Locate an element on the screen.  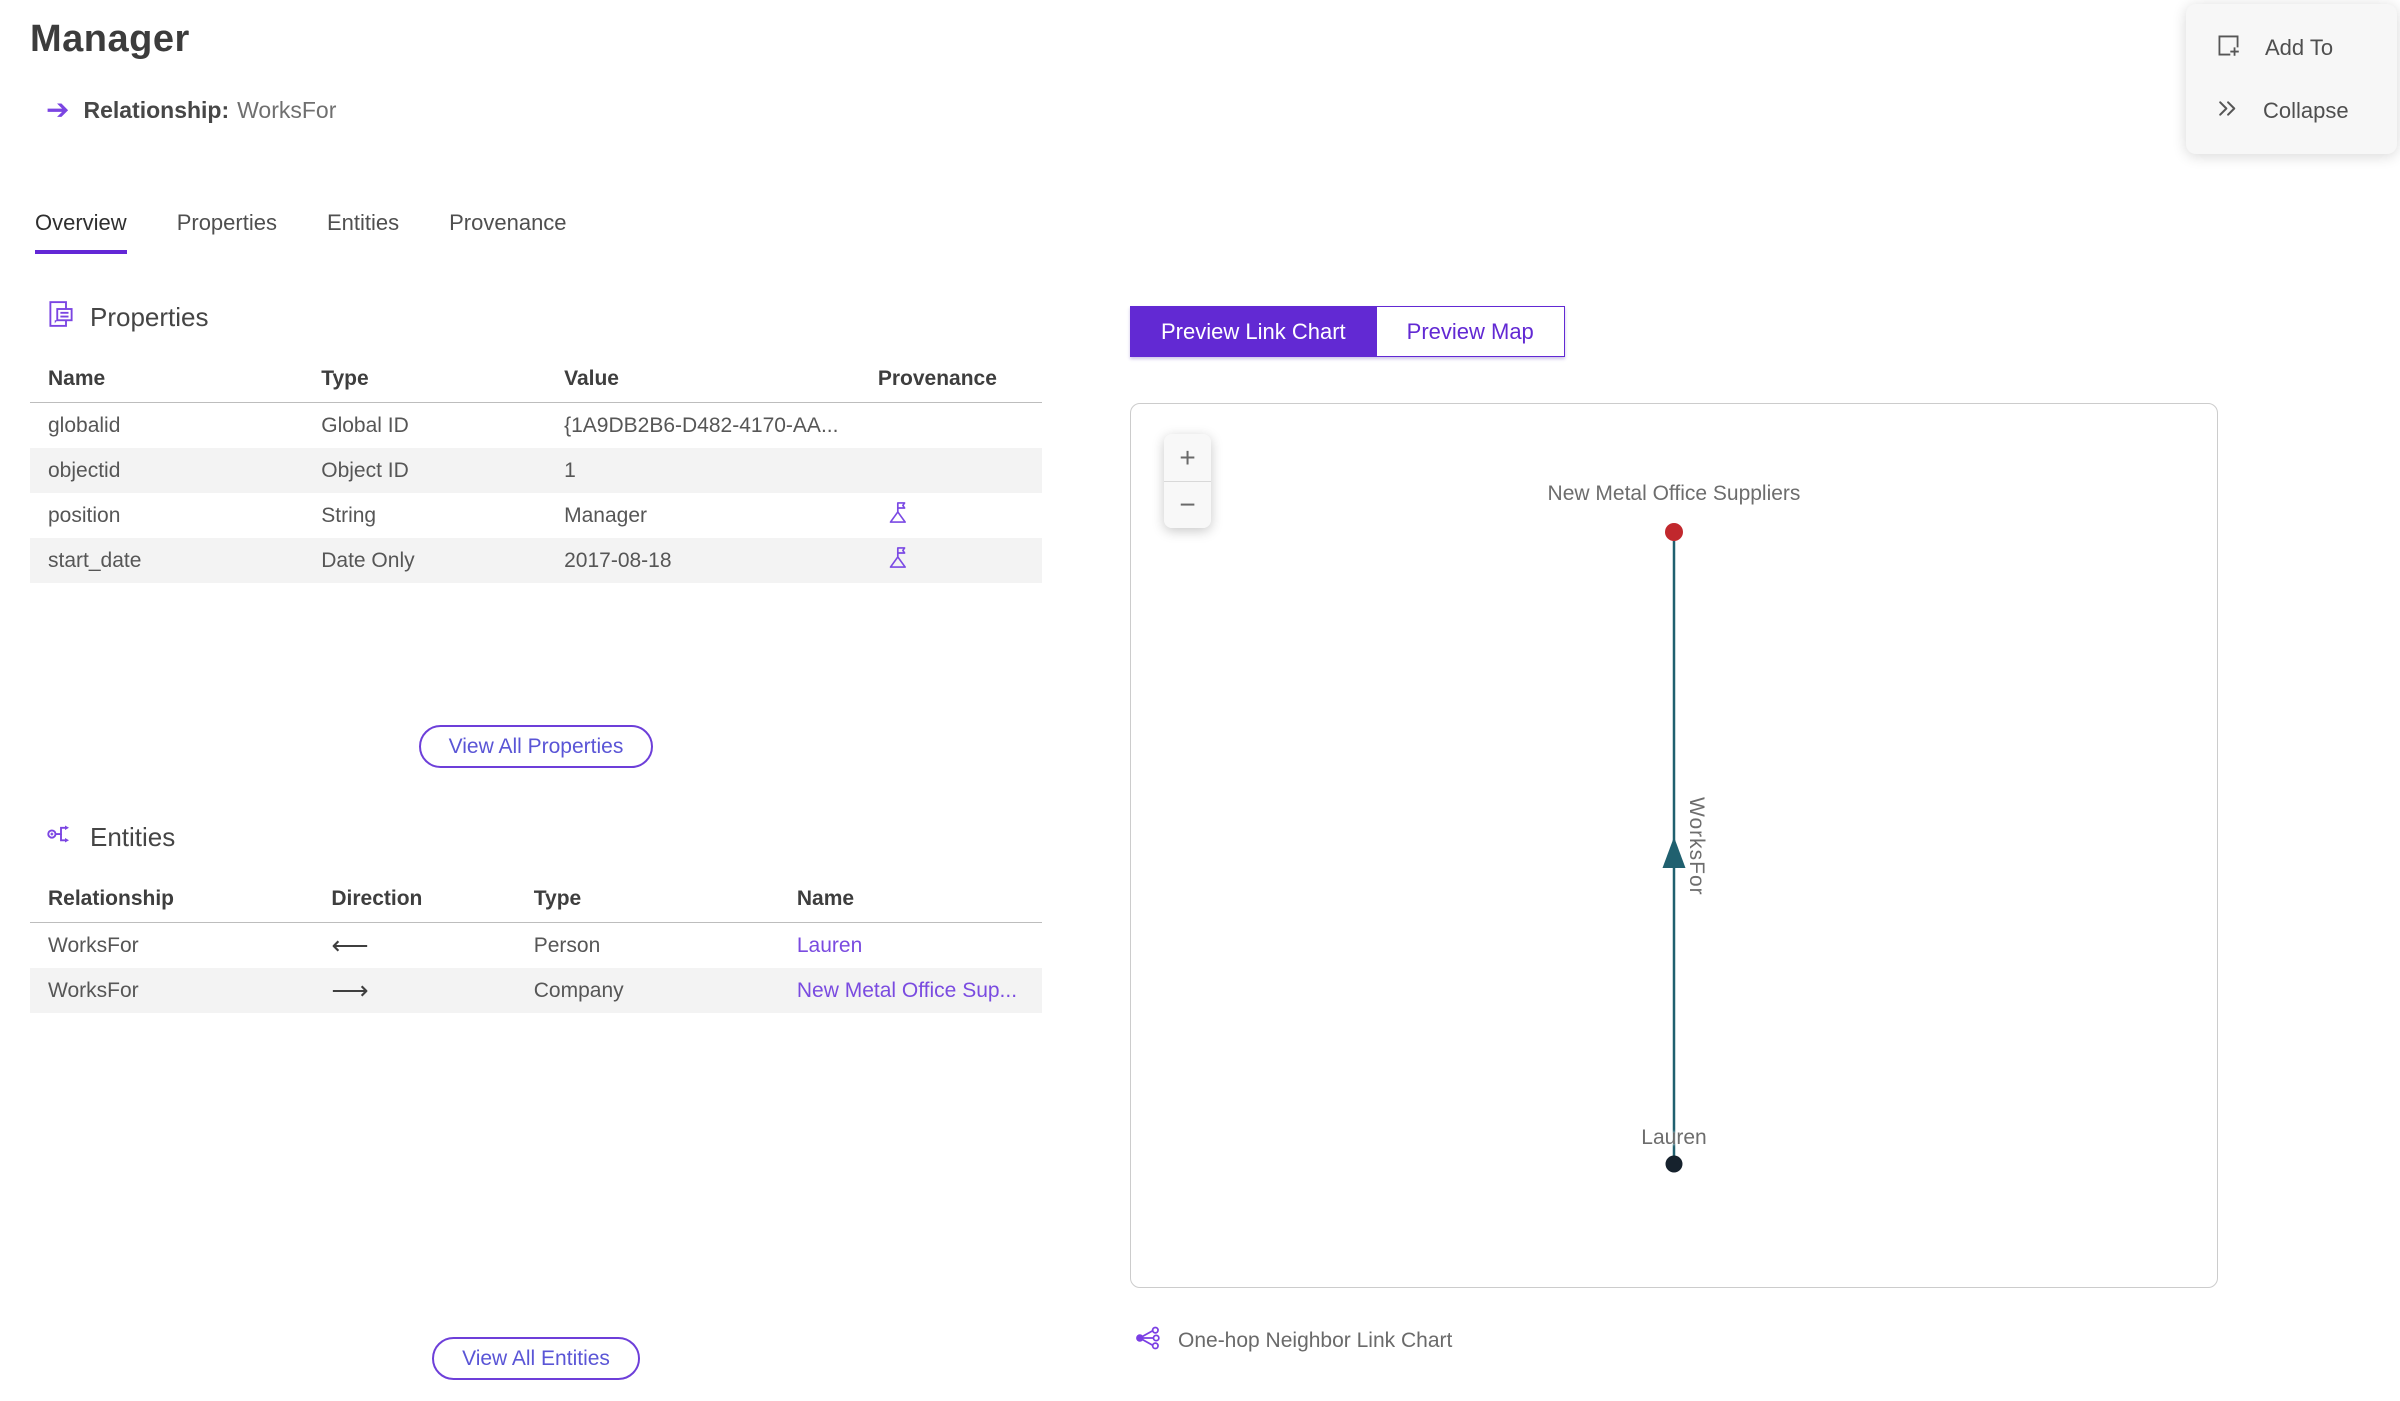
edge-arrowhead-icon is located at coordinates (1674, 852).